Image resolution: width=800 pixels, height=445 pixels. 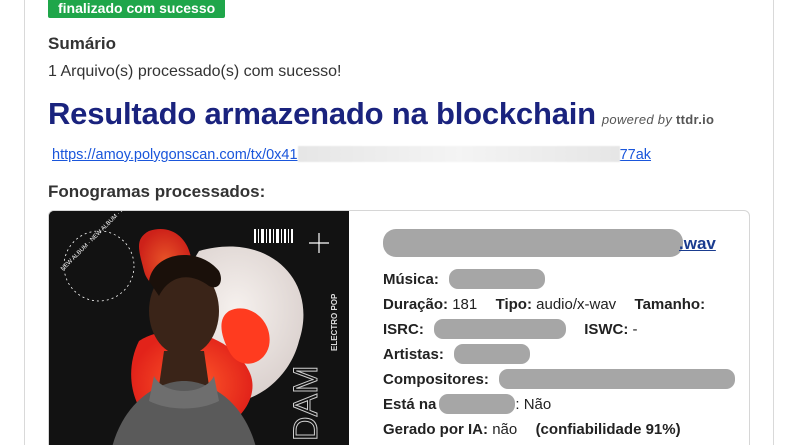 I want to click on compositores-row: Compositores:, so click(x=566, y=379).